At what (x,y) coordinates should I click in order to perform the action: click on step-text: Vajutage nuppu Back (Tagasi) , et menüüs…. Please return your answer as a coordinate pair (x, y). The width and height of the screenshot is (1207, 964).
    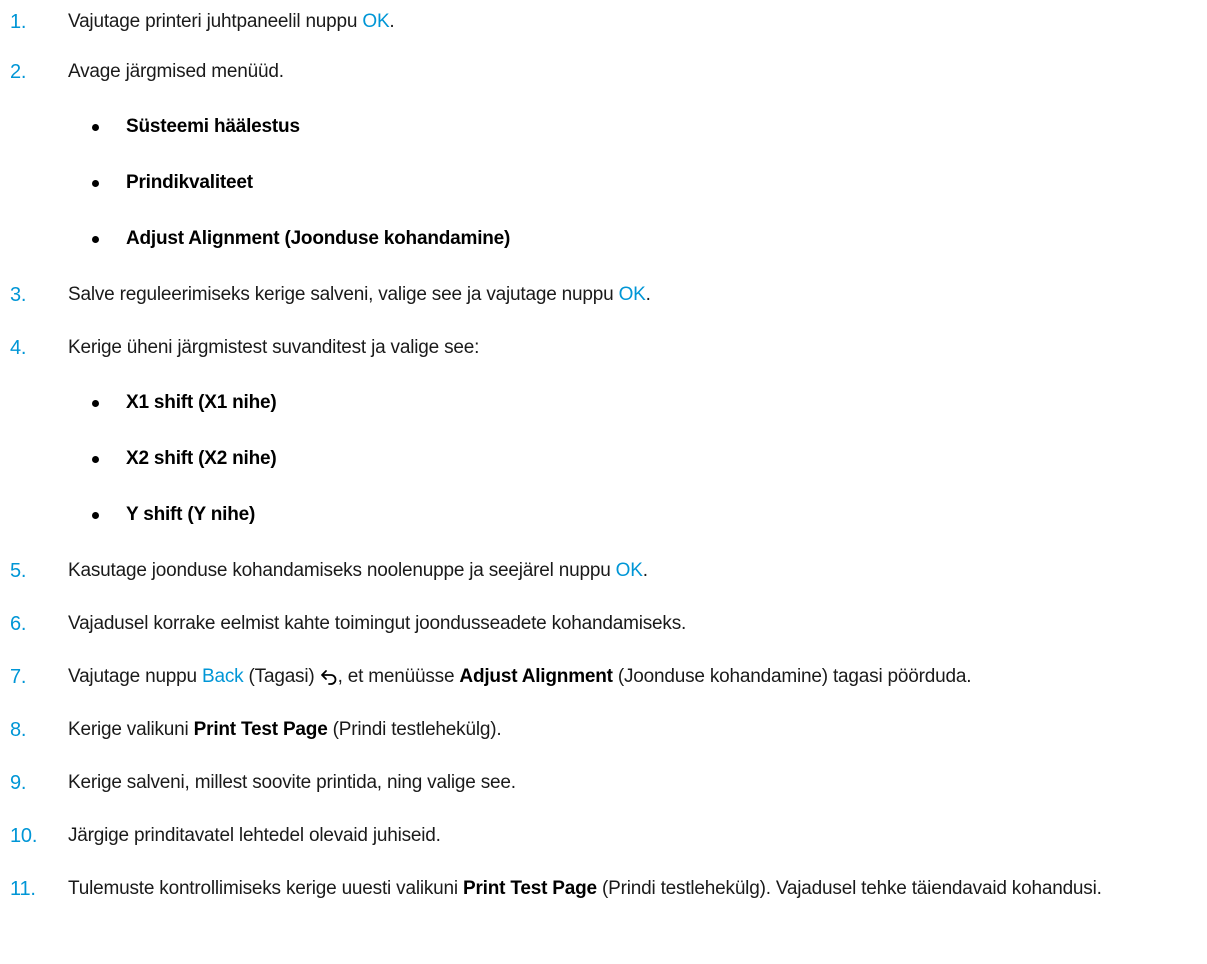
    Looking at the image, I should click on (520, 678).